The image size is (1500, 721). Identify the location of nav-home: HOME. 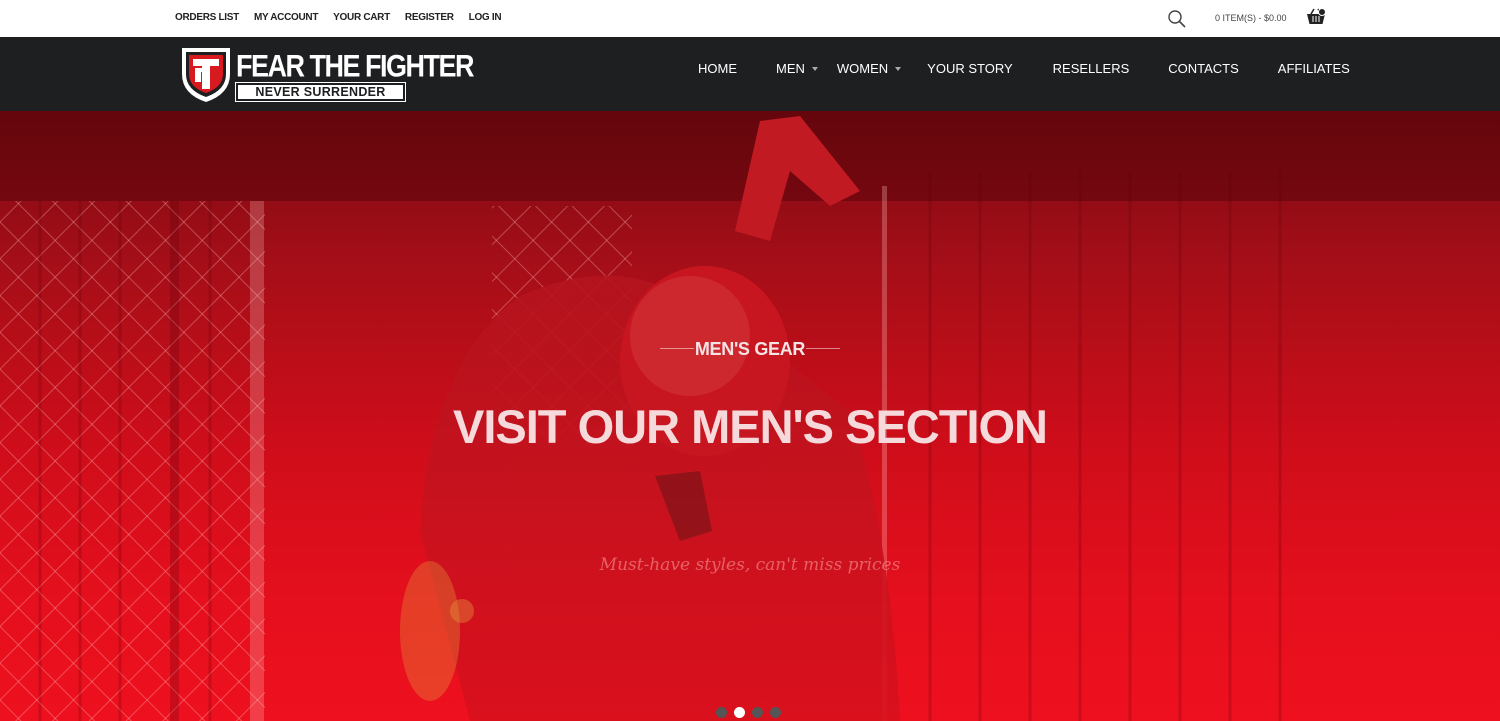
(717, 68).